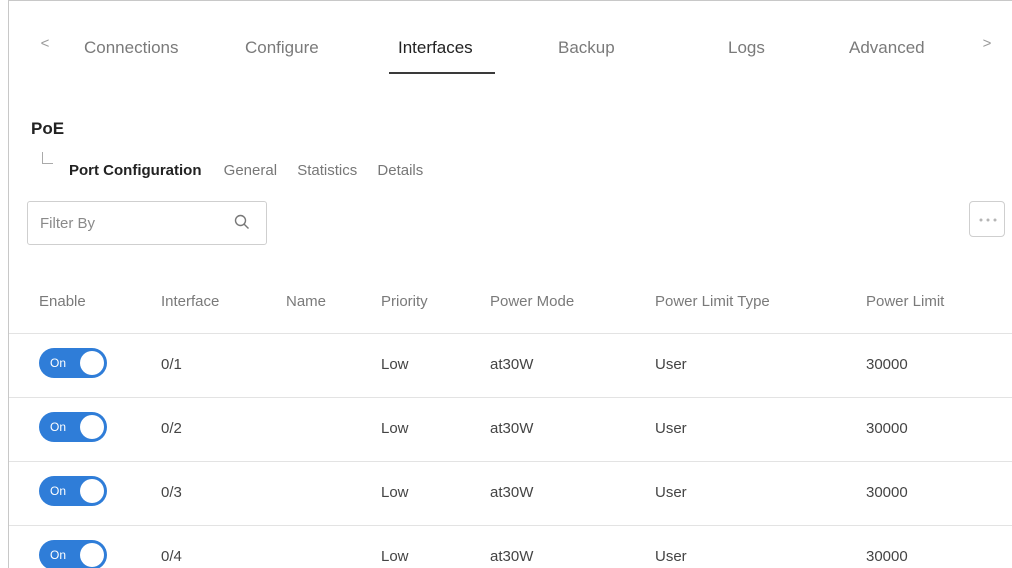 The height and width of the screenshot is (568, 1012). What do you see at coordinates (887, 48) in the screenshot?
I see `tab-advanced: Advanced` at bounding box center [887, 48].